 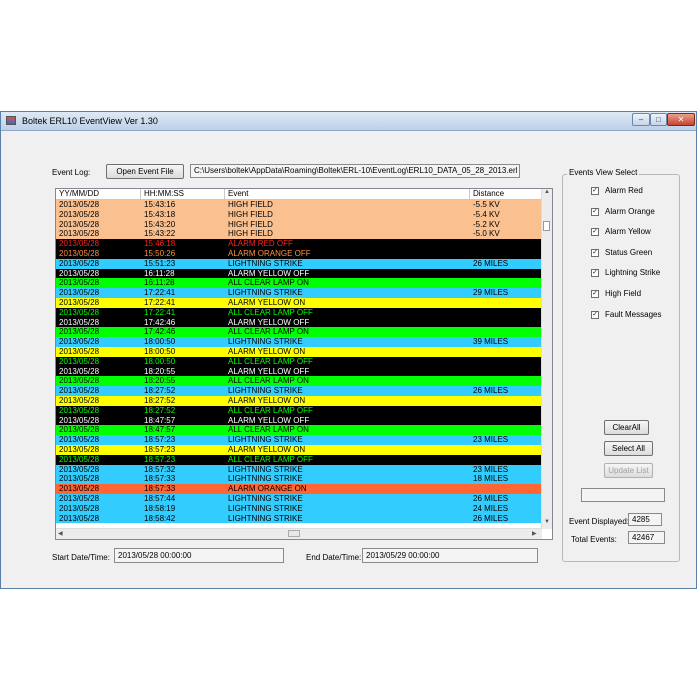 I want to click on maximize-icon: □, so click(x=658, y=119).